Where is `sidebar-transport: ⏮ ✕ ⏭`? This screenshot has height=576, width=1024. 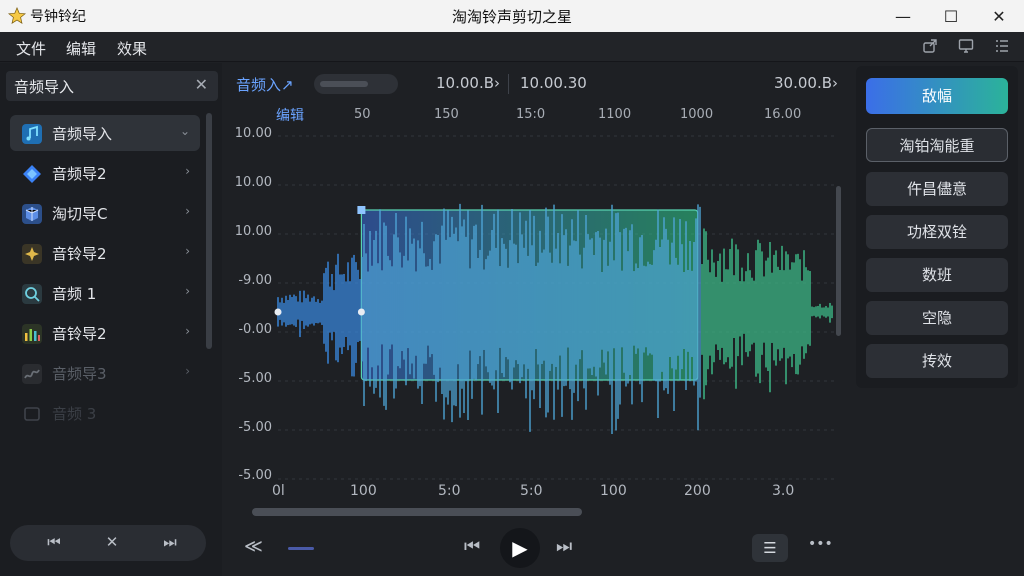 sidebar-transport: ⏮ ✕ ⏭ is located at coordinates (108, 543).